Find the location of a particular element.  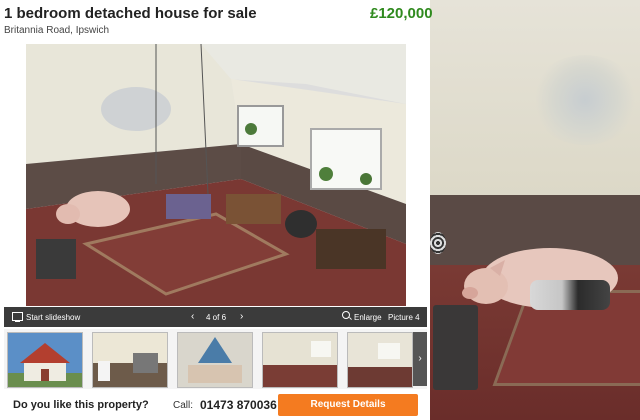

photo-counter: 4 of 6 is located at coordinates (216, 317).